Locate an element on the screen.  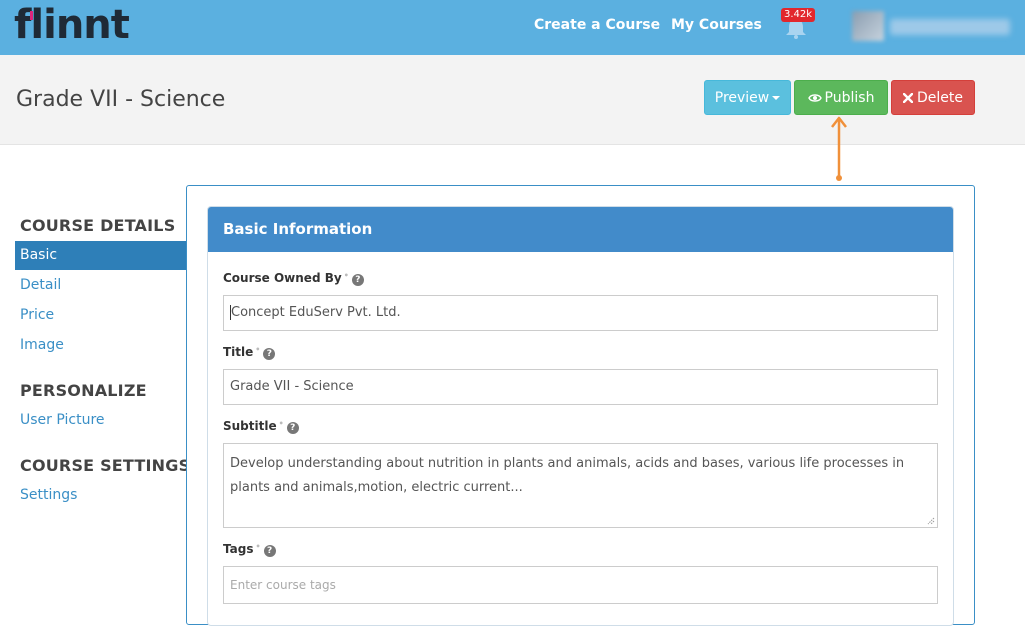
publish-button: Publish is located at coordinates (841, 97).